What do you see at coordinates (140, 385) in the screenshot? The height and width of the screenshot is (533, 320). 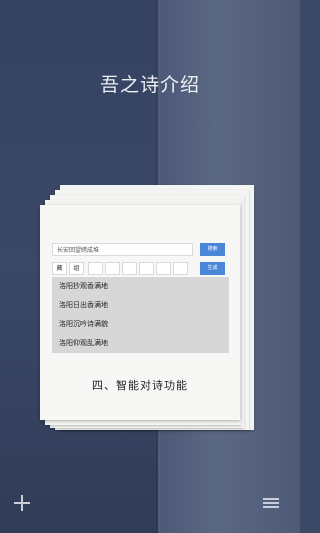 I see `feature-caption: 四、智能对诗功能` at bounding box center [140, 385].